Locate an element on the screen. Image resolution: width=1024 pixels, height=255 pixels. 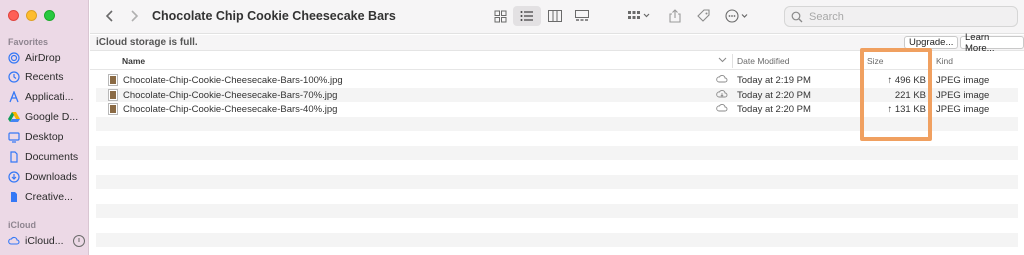
search-field is located at coordinates (901, 16).